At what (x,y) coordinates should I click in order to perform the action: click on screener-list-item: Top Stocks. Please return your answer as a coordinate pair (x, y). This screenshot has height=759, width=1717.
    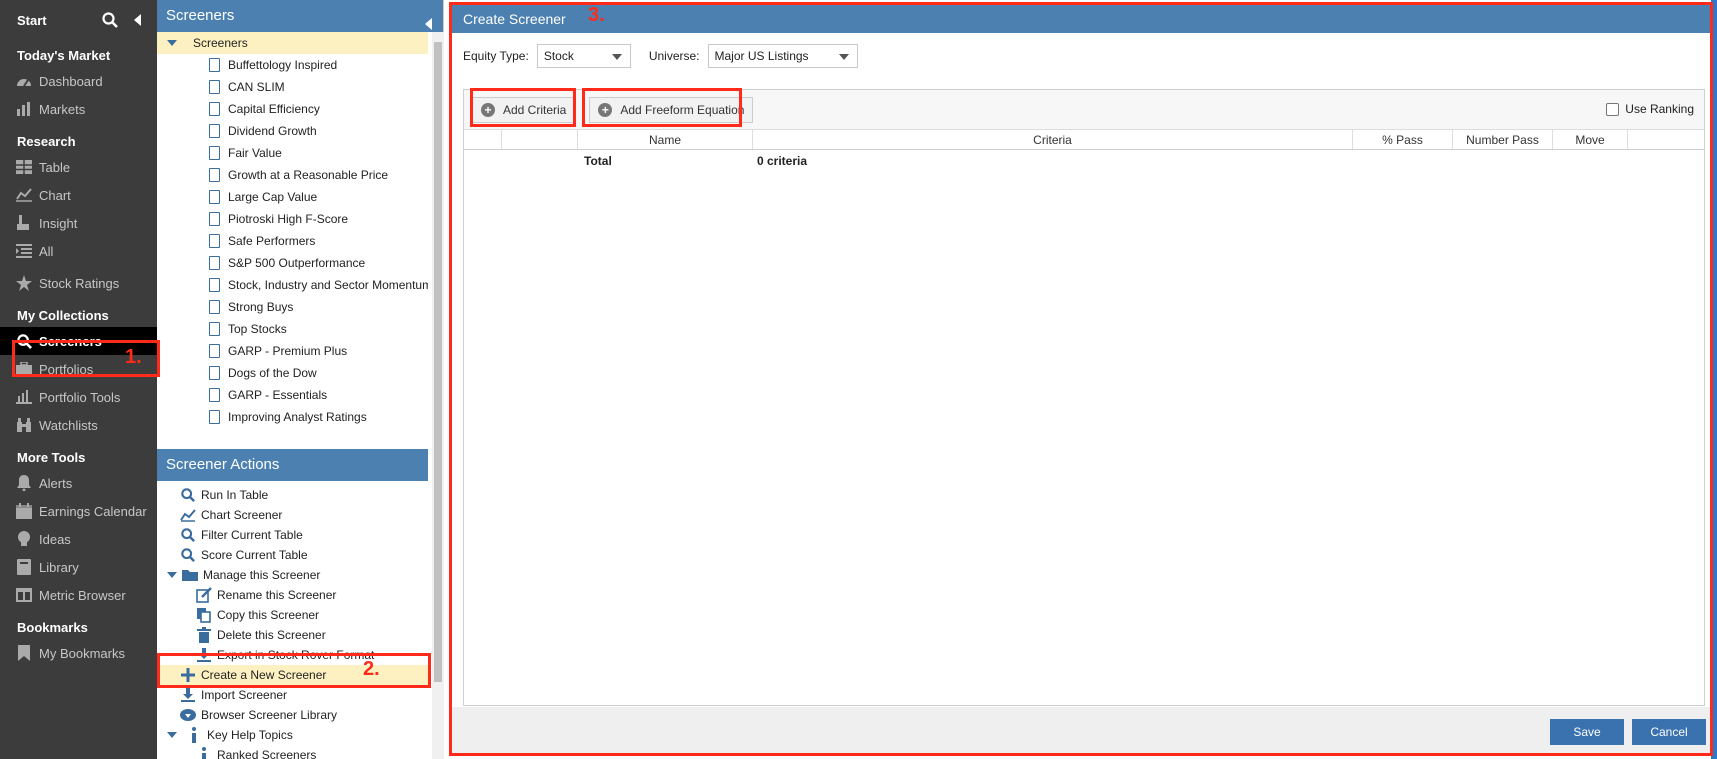
    Looking at the image, I should click on (292, 329).